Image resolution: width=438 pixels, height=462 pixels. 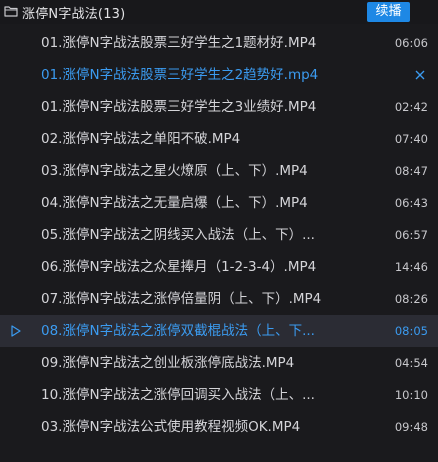 I want to click on folder-title: 涨停N字战法(13), so click(x=73, y=12).